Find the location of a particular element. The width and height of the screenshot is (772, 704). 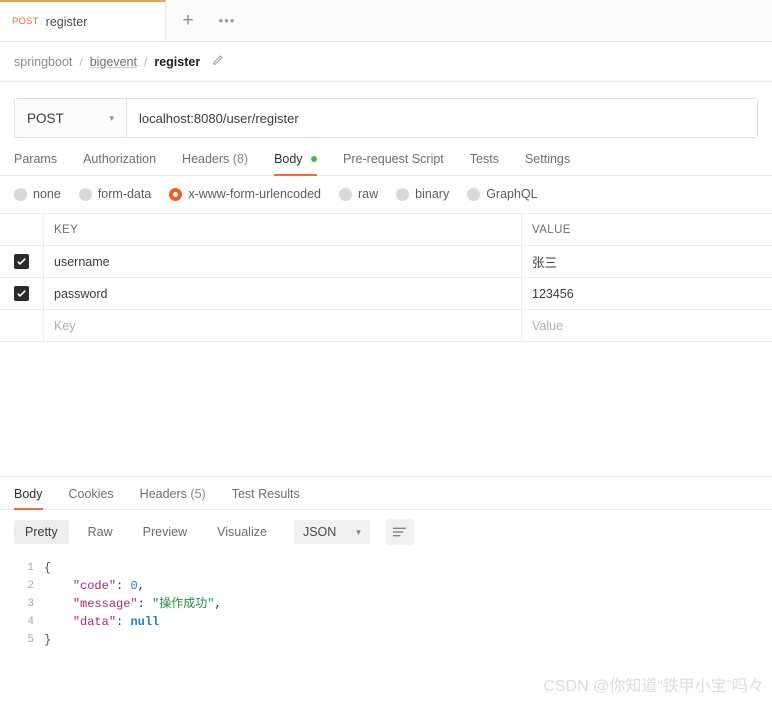

response-format-bar: Pretty Raw Preview Visualize JSON ▾ is located at coordinates (386, 531).